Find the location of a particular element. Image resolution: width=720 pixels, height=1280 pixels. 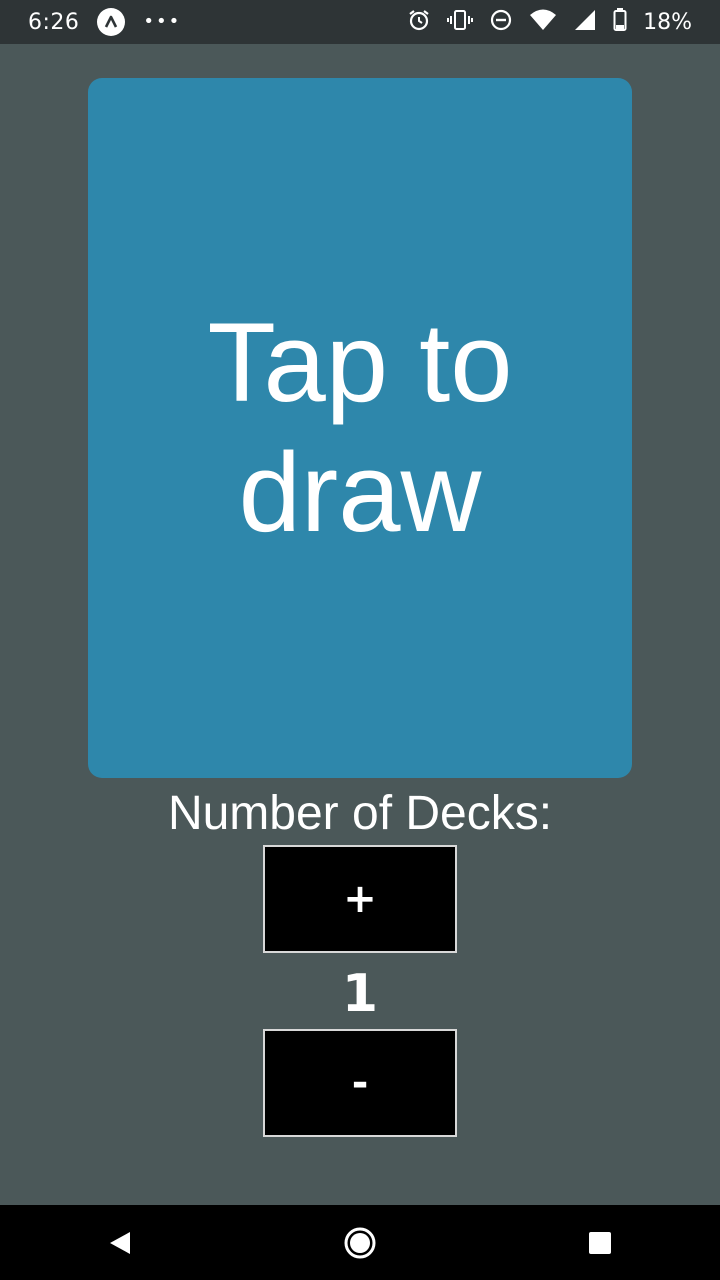

app-notification-icon is located at coordinates (111, 22).